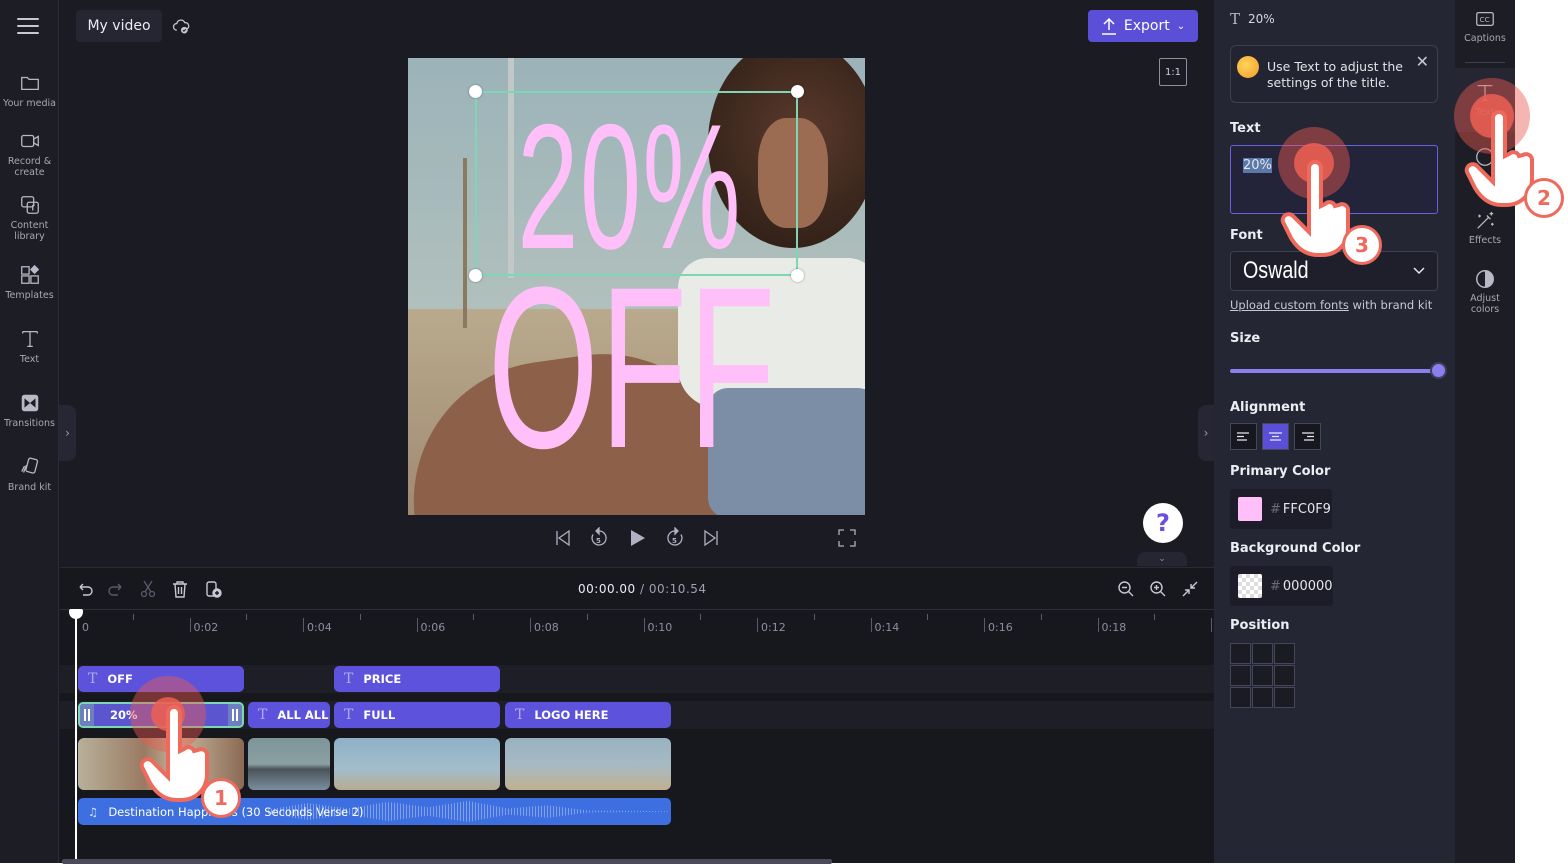 The height and width of the screenshot is (864, 1568). I want to click on undo-icon, so click(85, 589).